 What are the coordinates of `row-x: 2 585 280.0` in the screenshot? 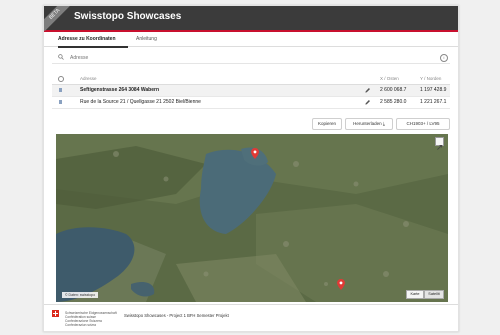 It's located at (393, 102).